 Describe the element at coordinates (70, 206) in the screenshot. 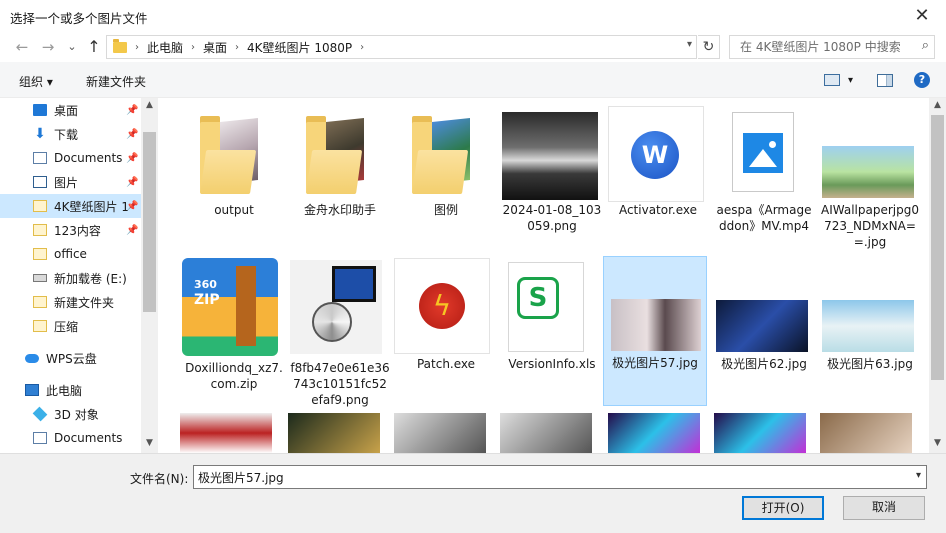

I see `sidebar-item-4k-wallpapers: 4K壁纸图片 1 📌` at that location.